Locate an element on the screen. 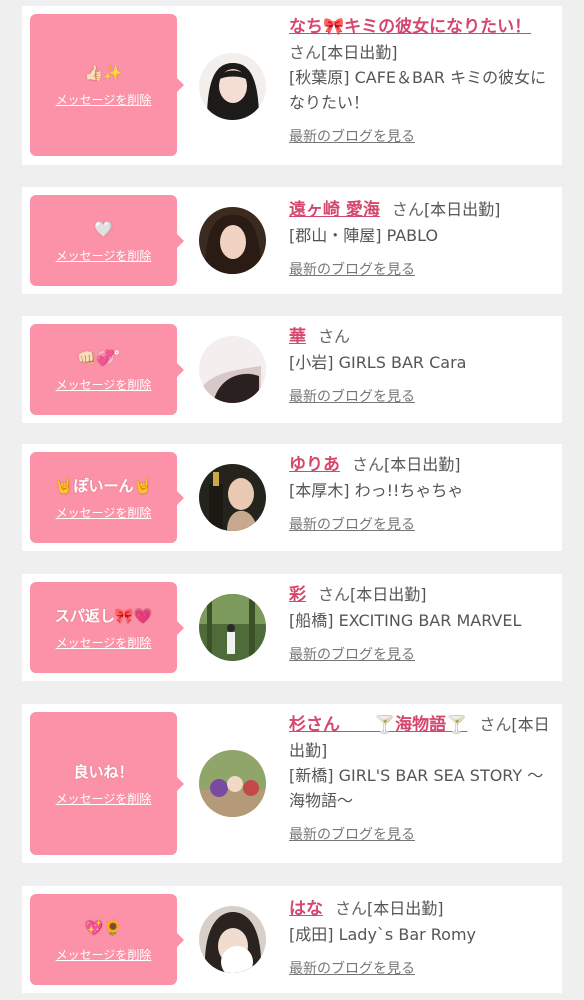  message-text: 👊🏻💞゜ is located at coordinates (103, 357).